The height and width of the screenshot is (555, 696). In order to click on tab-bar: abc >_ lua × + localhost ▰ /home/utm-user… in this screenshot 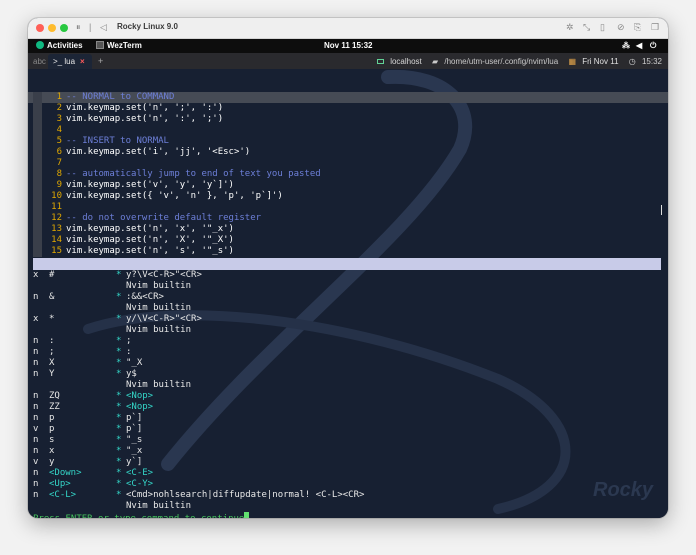, I will do `click(348, 61)`.